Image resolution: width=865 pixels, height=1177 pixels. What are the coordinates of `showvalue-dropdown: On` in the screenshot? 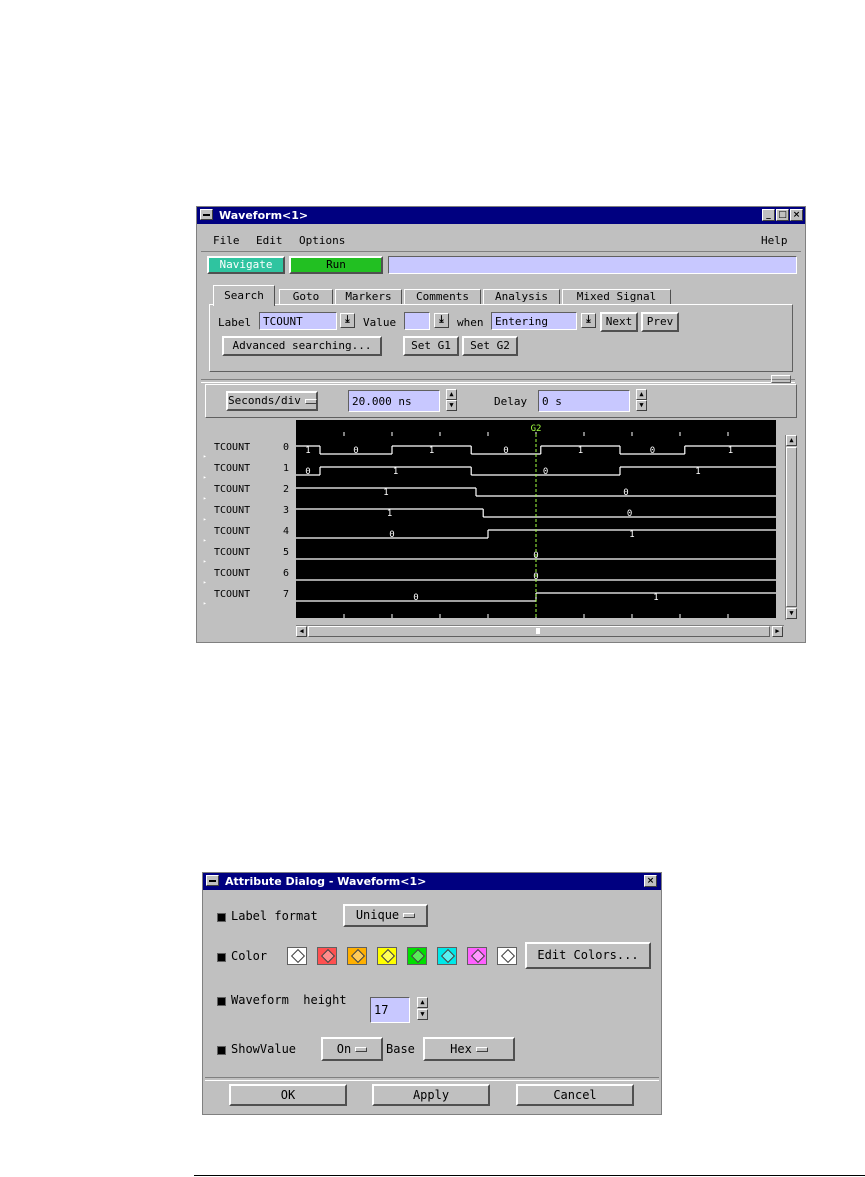 It's located at (352, 1049).